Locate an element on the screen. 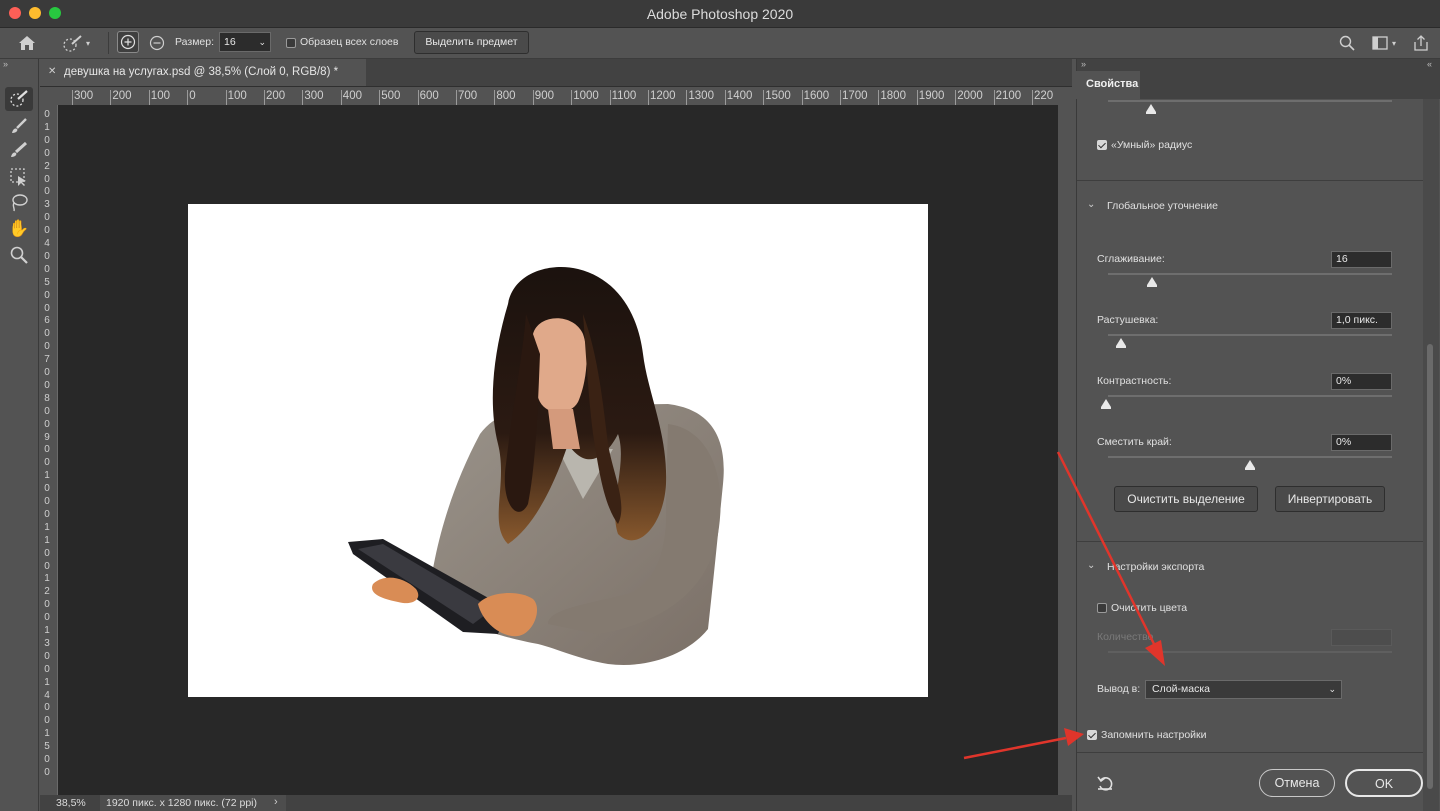 Image resolution: width=1440 pixels, height=811 pixels. brush-tool is located at coordinates (19, 151).